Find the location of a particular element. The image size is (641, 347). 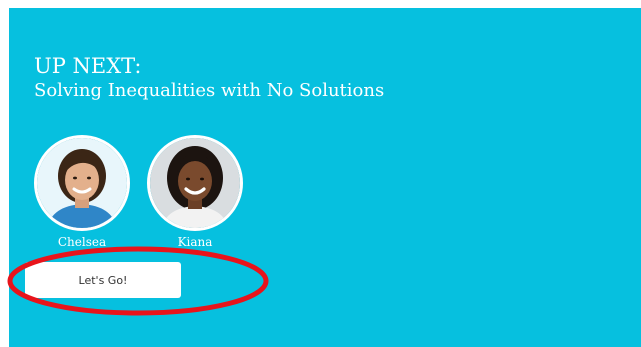

tutor-avatar-chelsea is located at coordinates (82, 183).